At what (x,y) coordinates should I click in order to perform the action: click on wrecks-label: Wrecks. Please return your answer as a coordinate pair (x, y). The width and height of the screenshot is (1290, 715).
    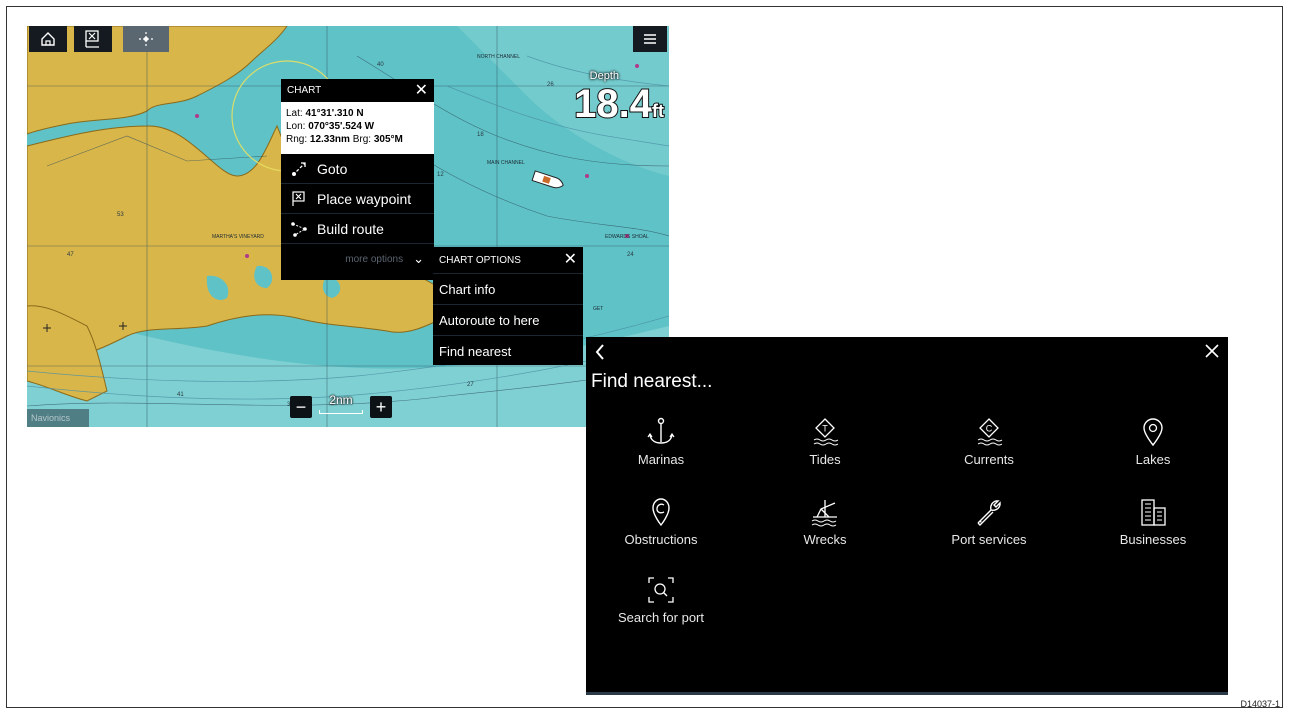
    Looking at the image, I should click on (825, 539).